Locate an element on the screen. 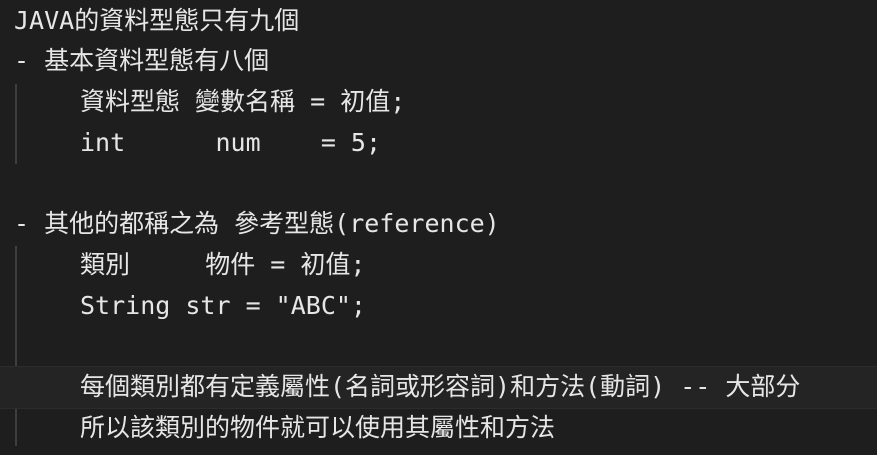 Image resolution: width=877 pixels, height=455 pixels. code-line: 每個類別都有定義屬性(名詞或形容詞)和方法(動詞) -- 大部分 is located at coordinates (440, 386).